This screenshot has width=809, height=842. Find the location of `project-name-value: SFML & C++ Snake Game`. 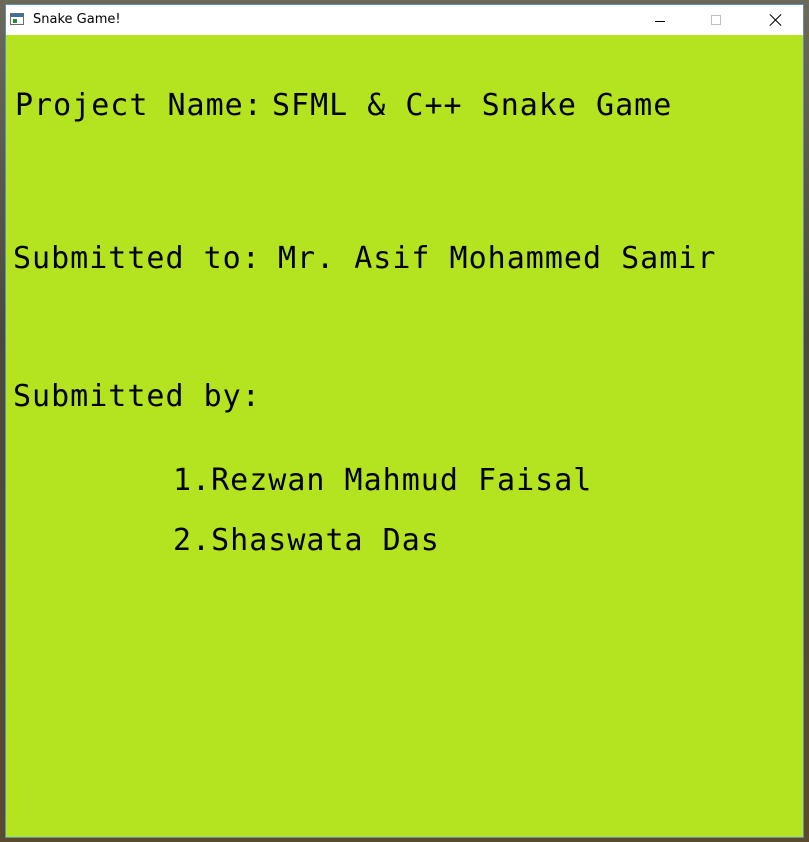

project-name-value: SFML & C++ Snake Game is located at coordinates (472, 105).